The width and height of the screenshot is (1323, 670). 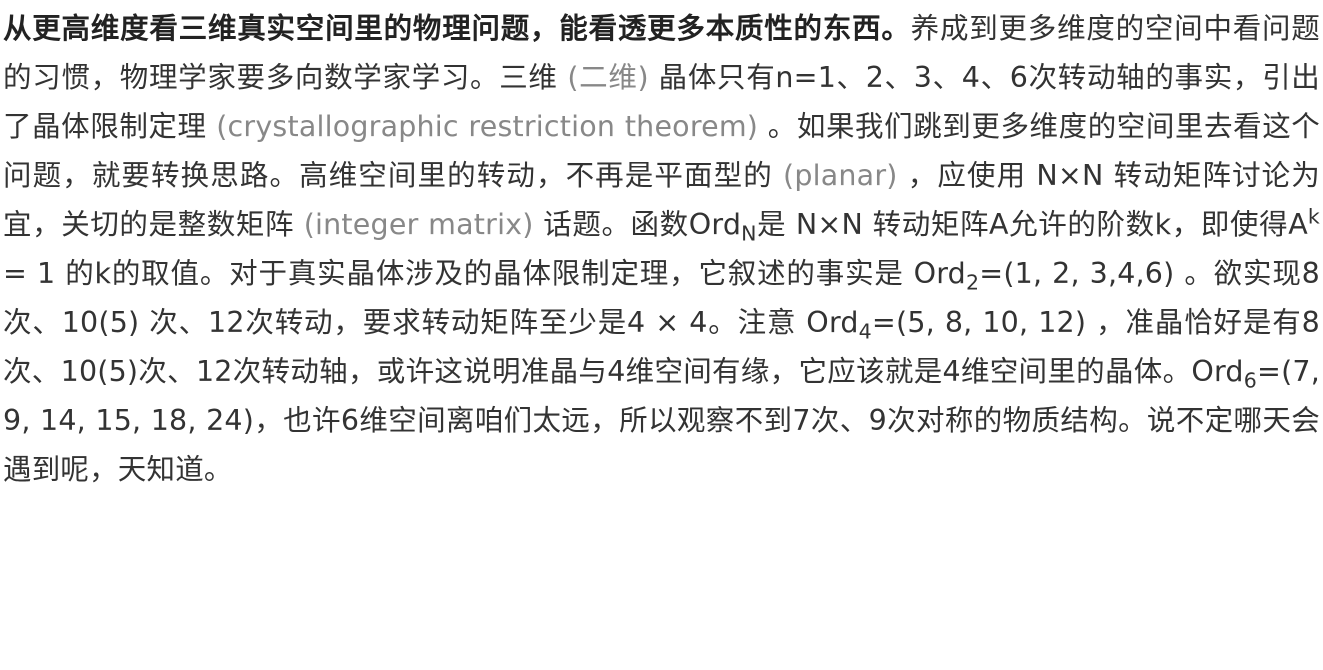 I want to click on ord2-formula: 2=(1, 2, 3,4,6), so click(x=1070, y=275).